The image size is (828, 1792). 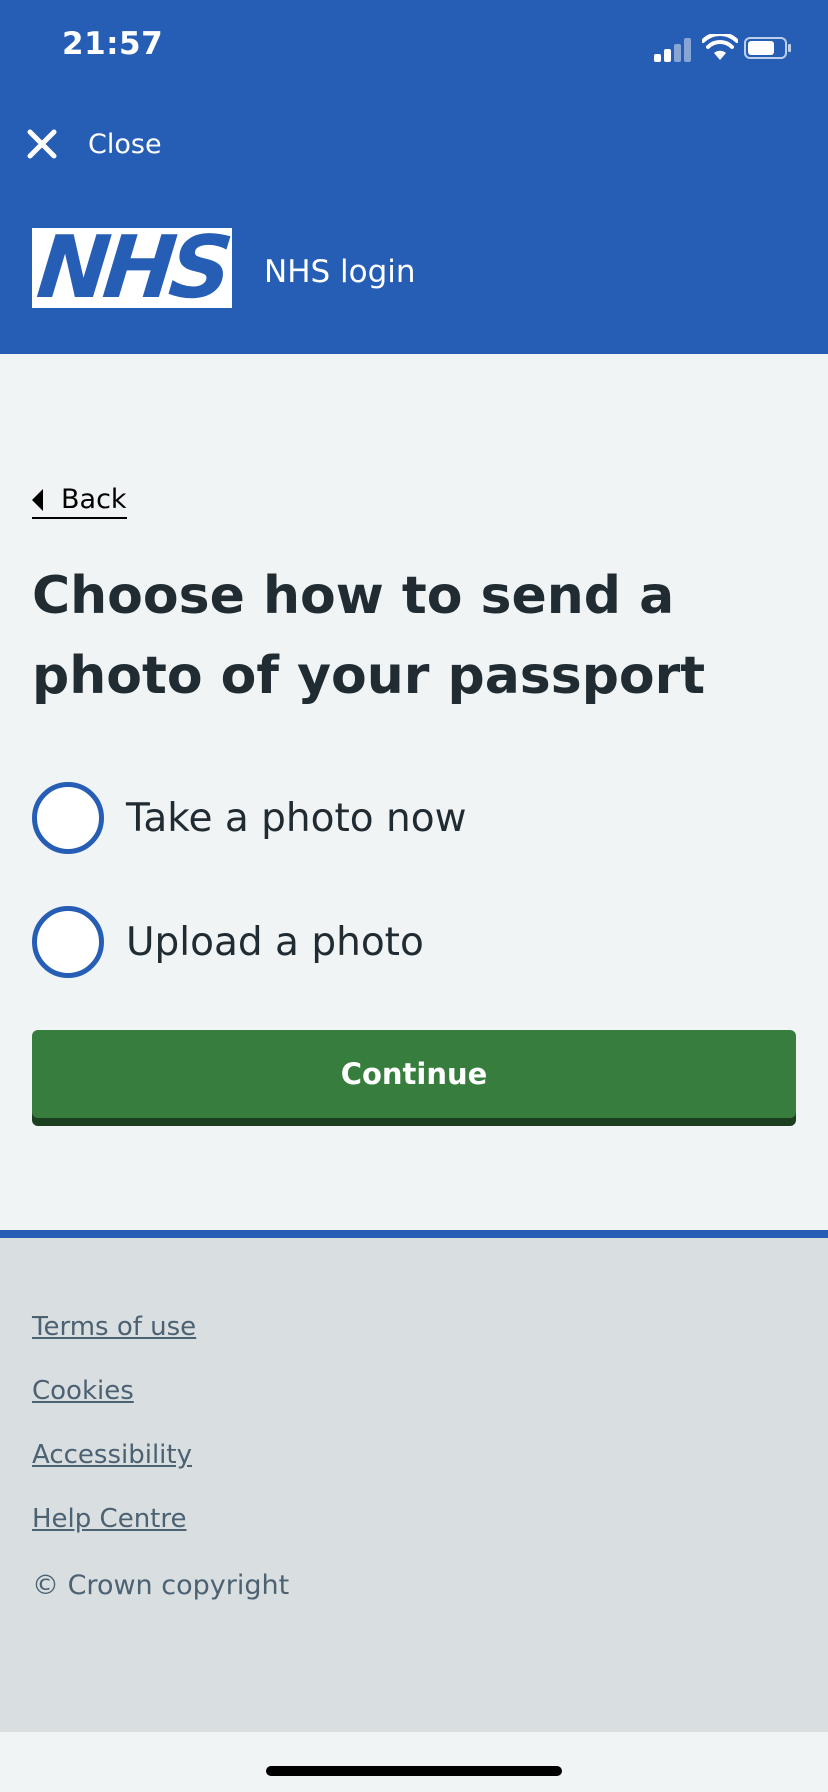 What do you see at coordinates (125, 144) in the screenshot?
I see `close-label: Close` at bounding box center [125, 144].